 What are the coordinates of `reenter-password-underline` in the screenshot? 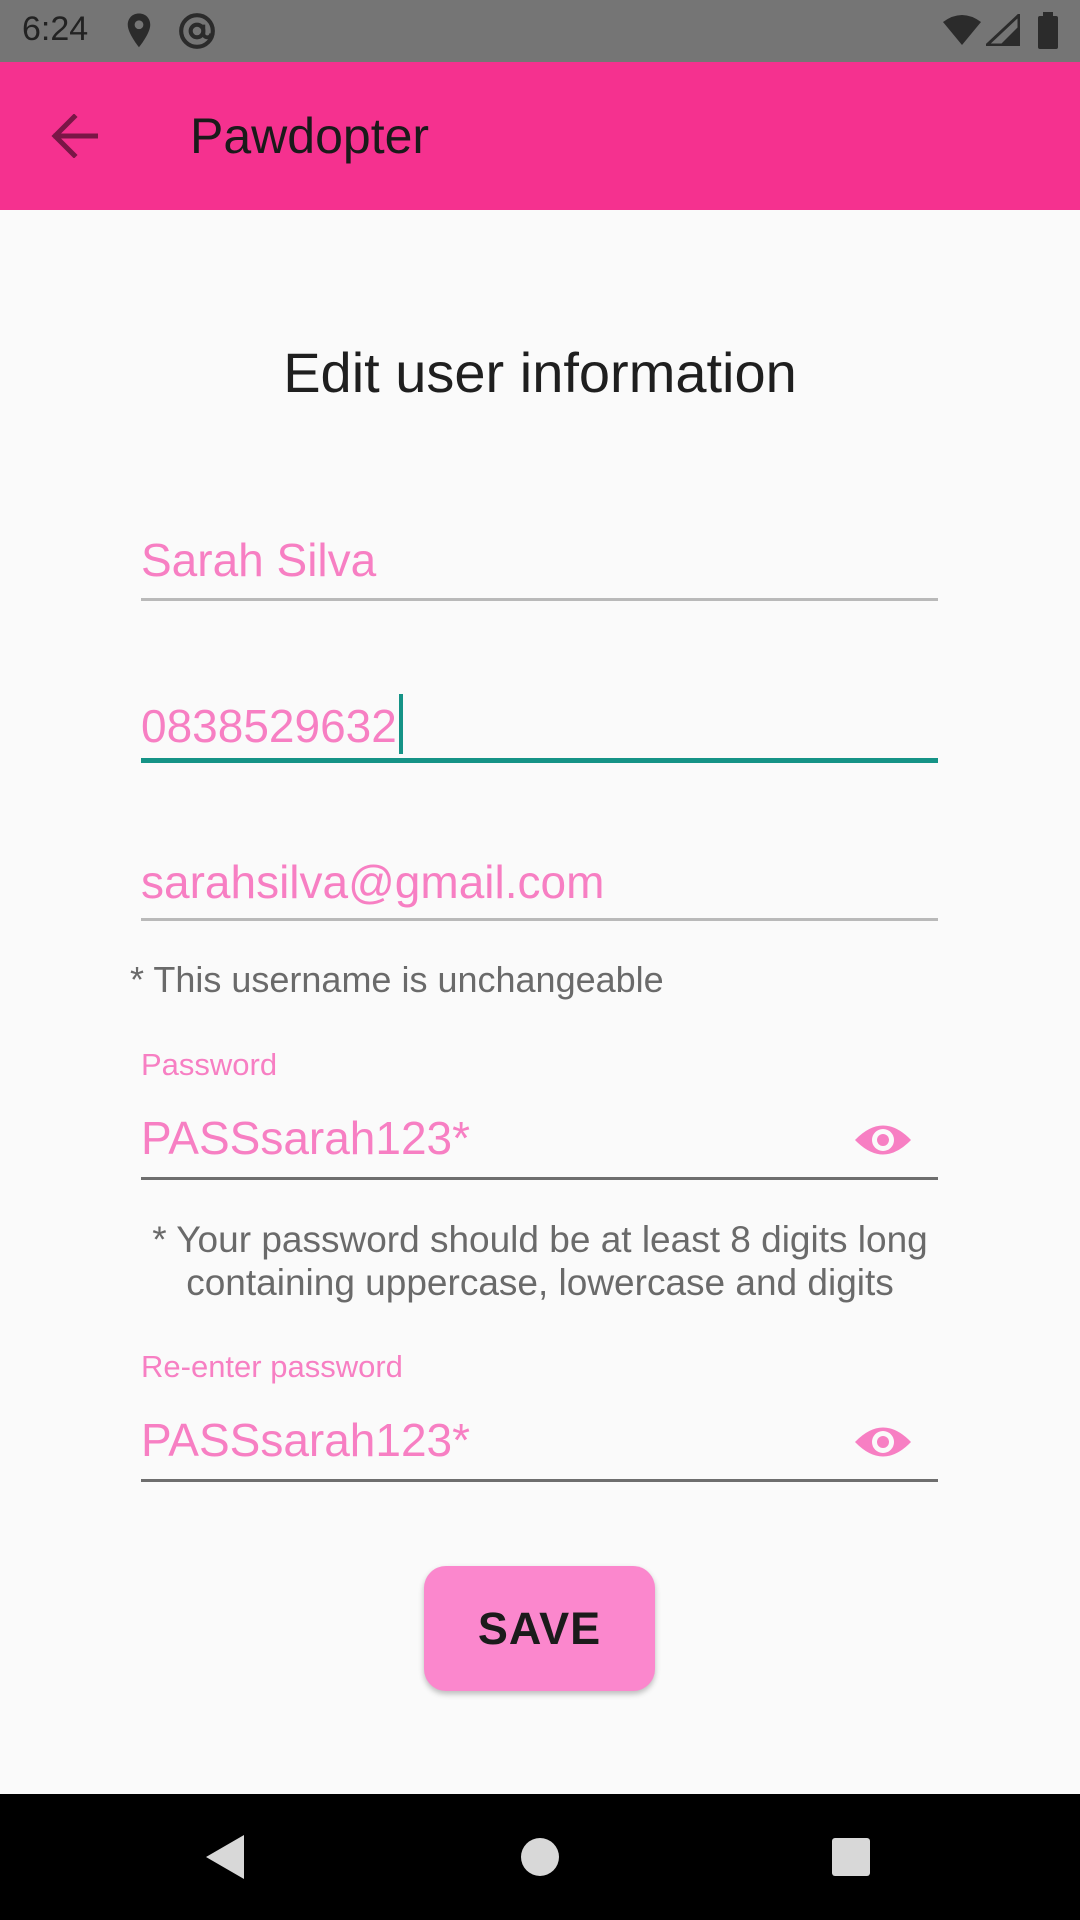 It's located at (539, 1480).